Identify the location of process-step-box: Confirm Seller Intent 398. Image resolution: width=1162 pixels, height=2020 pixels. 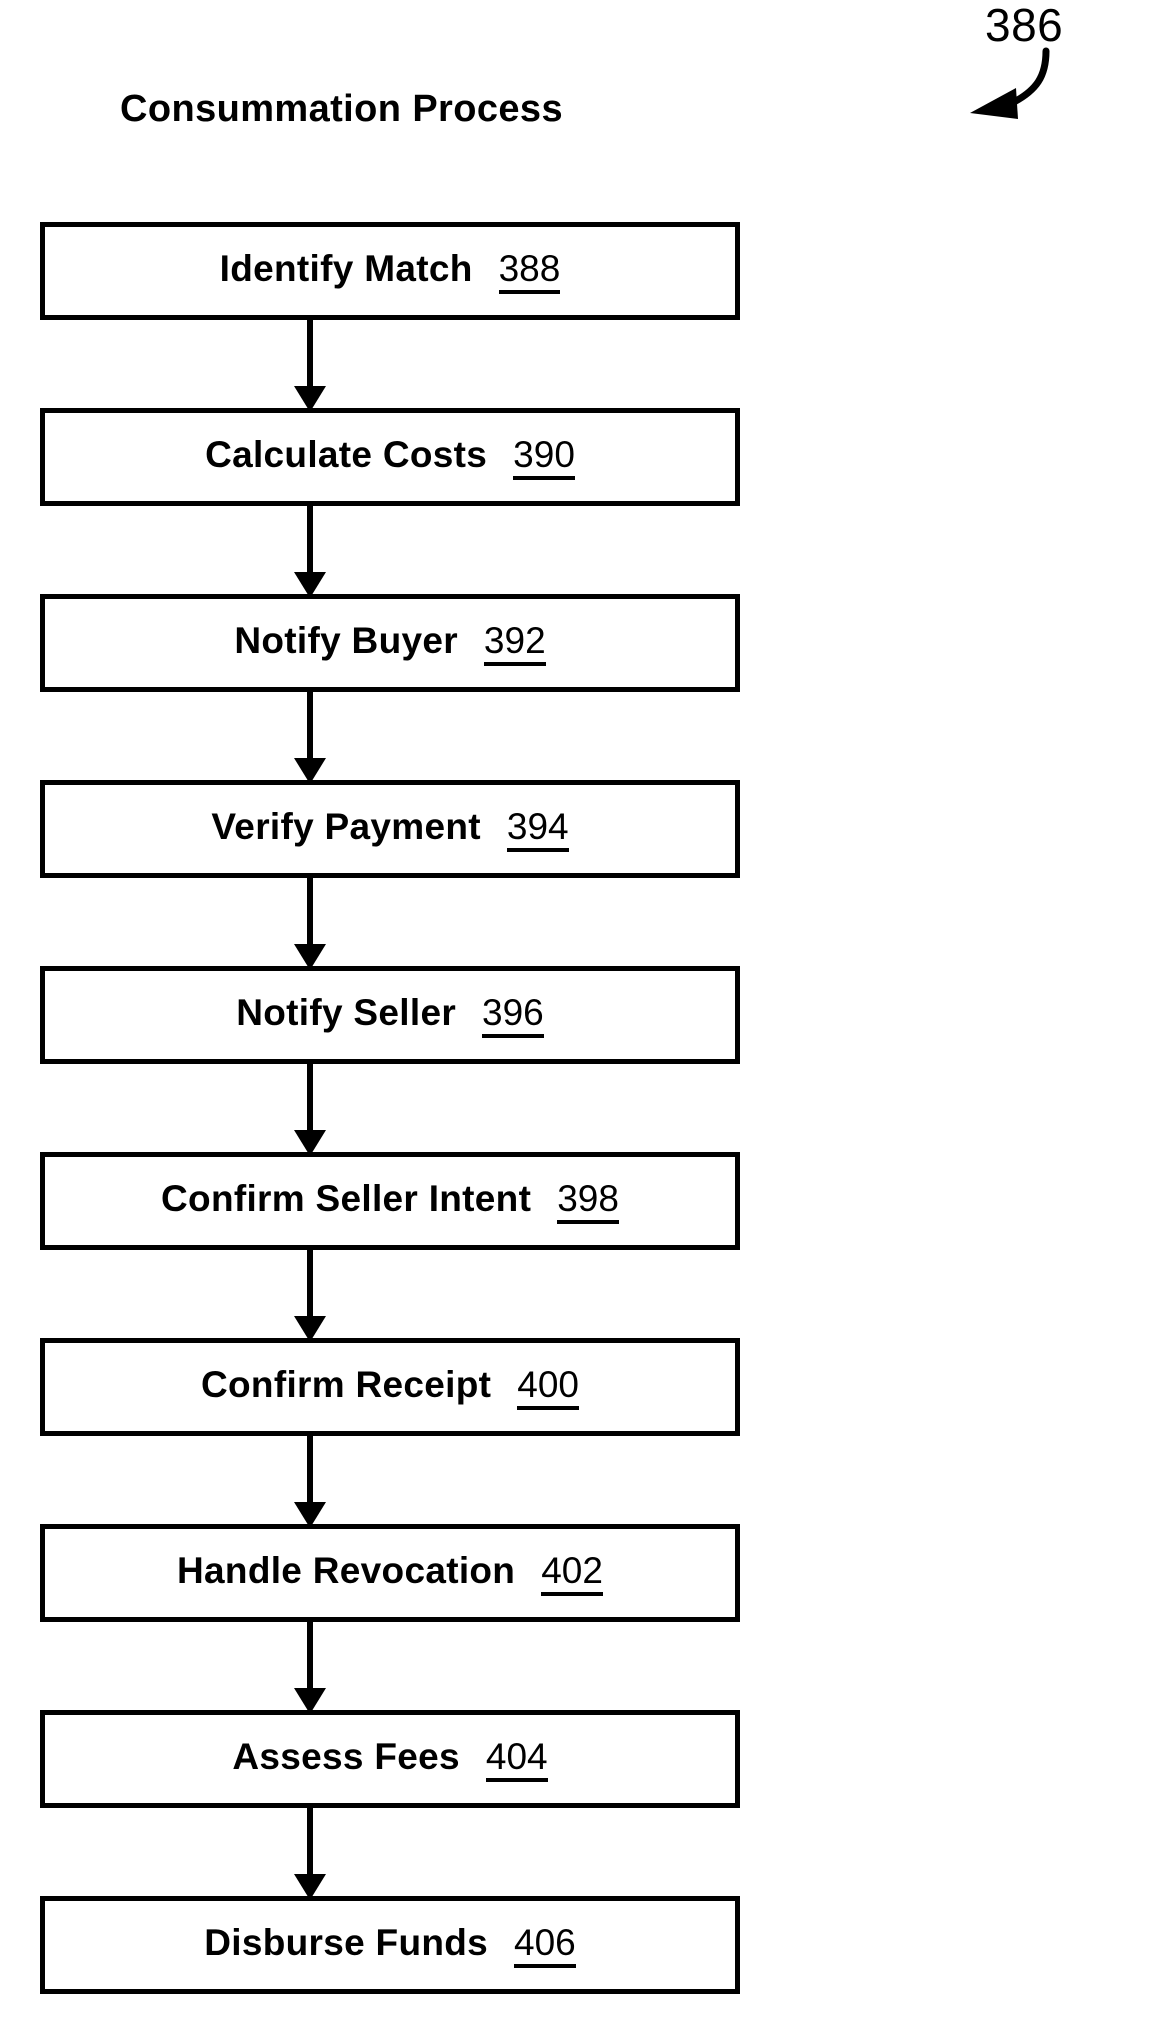
(390, 1201).